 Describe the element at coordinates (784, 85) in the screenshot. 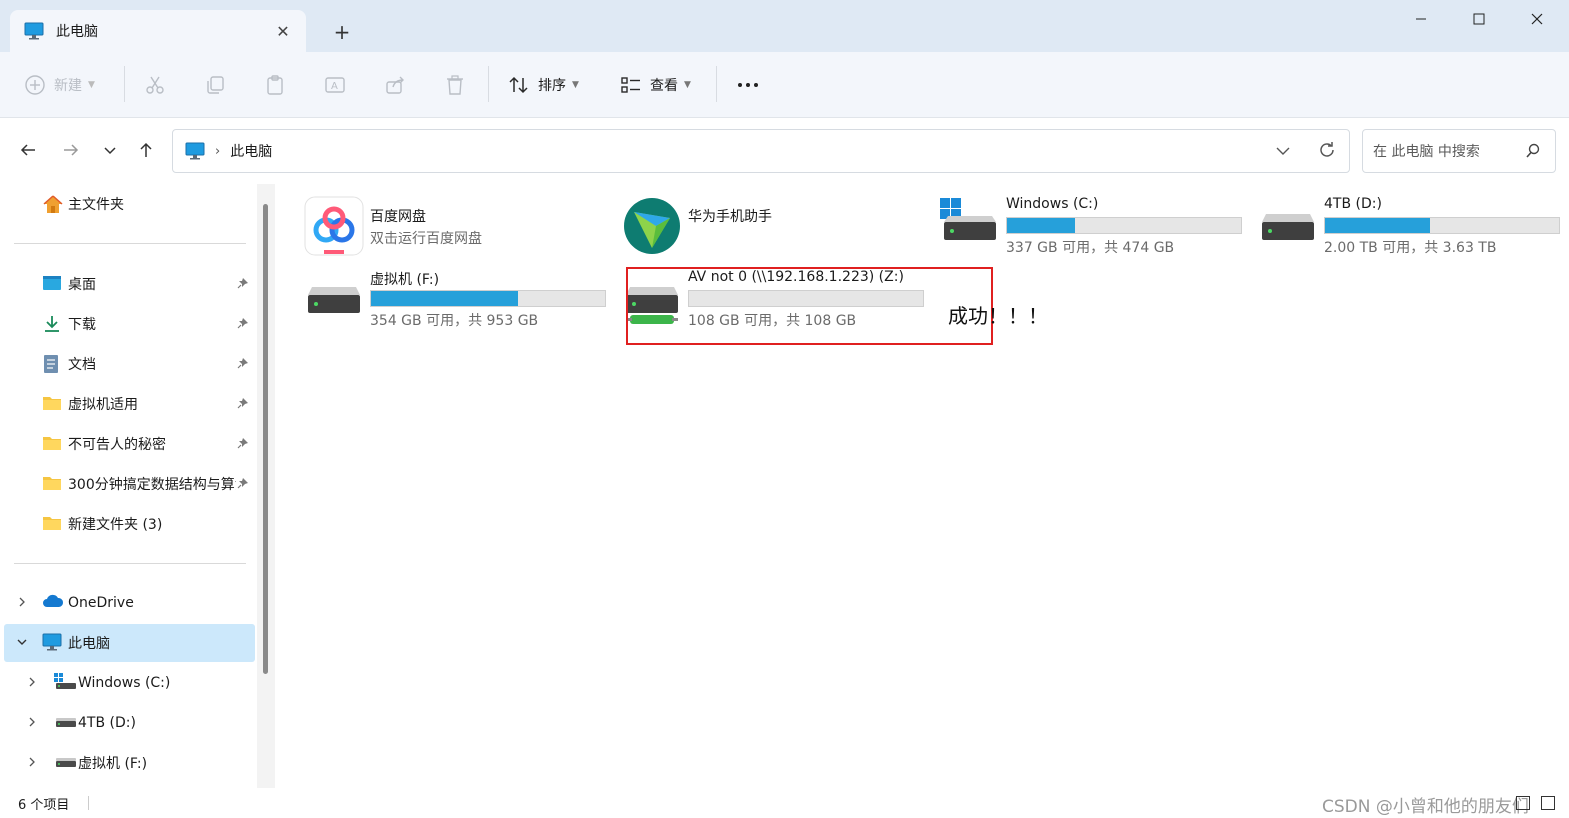

I see `command-bar: 新建 ▼ A 排序 ▼ 查看 ▼` at that location.